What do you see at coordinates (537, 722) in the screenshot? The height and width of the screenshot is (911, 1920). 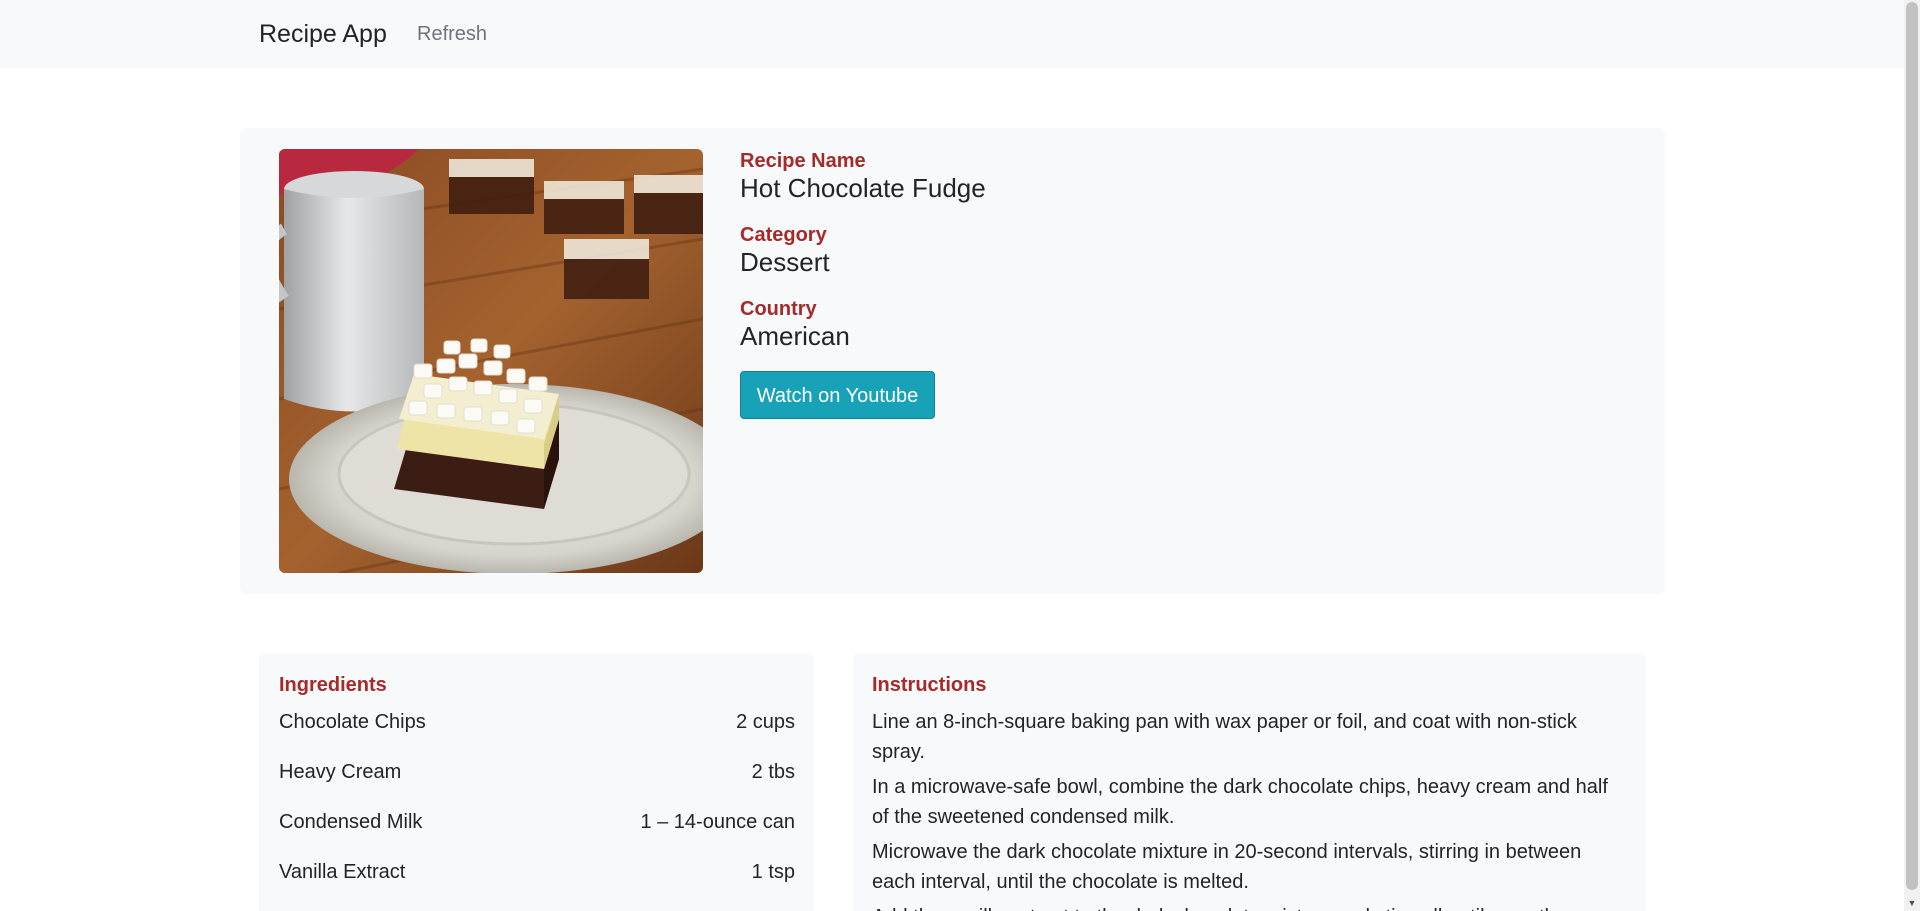 I see `ingredient-row: Chocolate Chips 2 cups` at bounding box center [537, 722].